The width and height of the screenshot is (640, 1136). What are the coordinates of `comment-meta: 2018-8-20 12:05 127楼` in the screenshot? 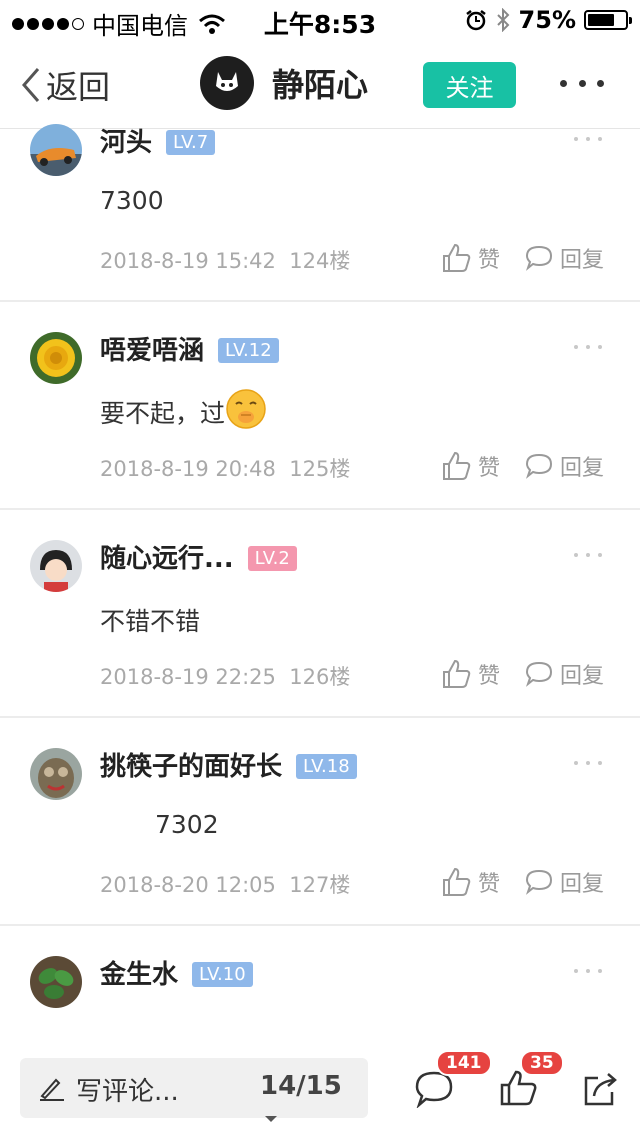 It's located at (225, 884).